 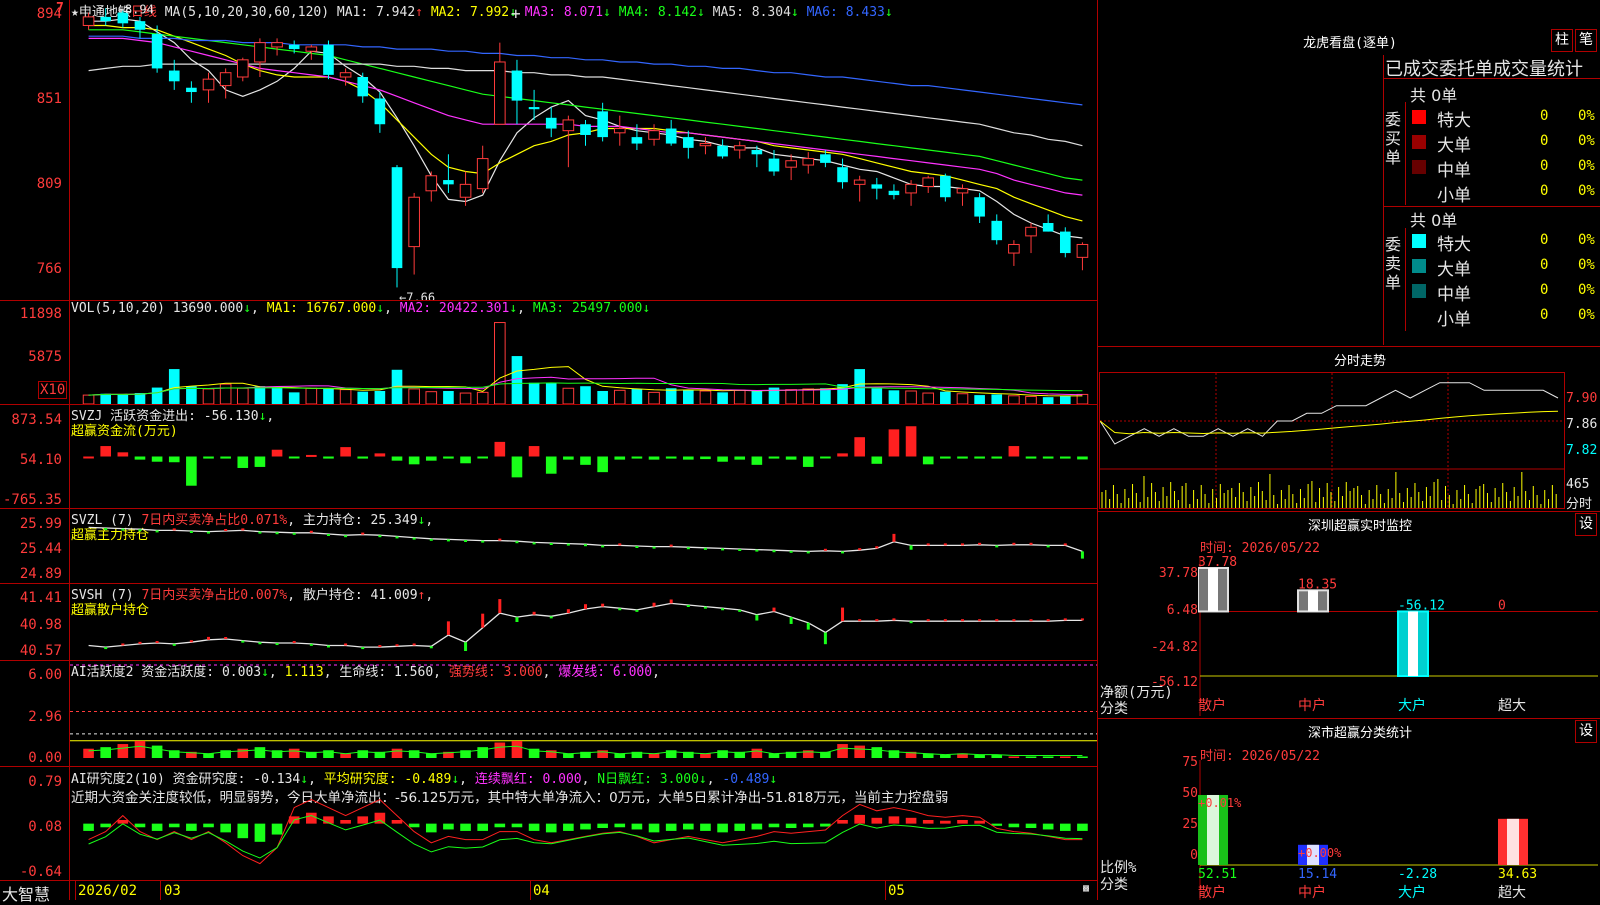 I want to click on sz-classify-chart: +0.01% 52.51 散户 +0.00% 15.14 中户 -2.28 大户 34.63 超大, so click(x=1398, y=830).